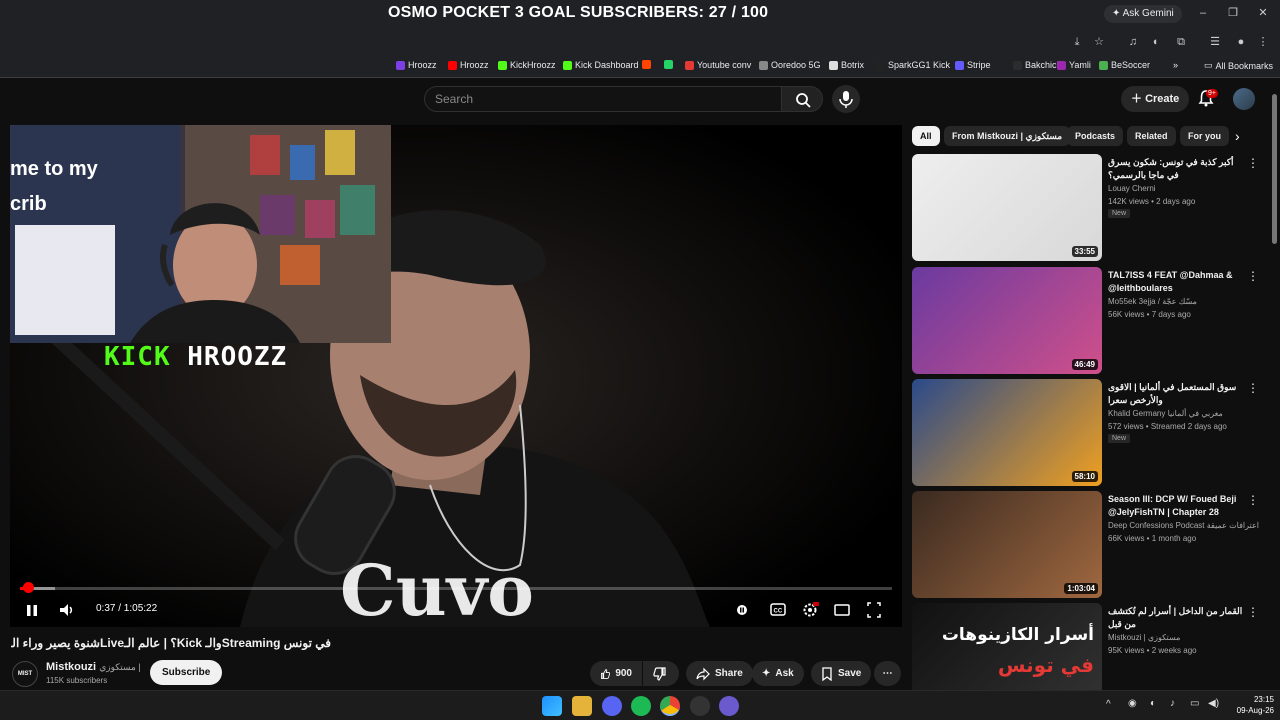 Image resolution: width=1280 pixels, height=720 pixels. What do you see at coordinates (1007, 320) in the screenshot?
I see `video-thumbnail: 46:49` at bounding box center [1007, 320].